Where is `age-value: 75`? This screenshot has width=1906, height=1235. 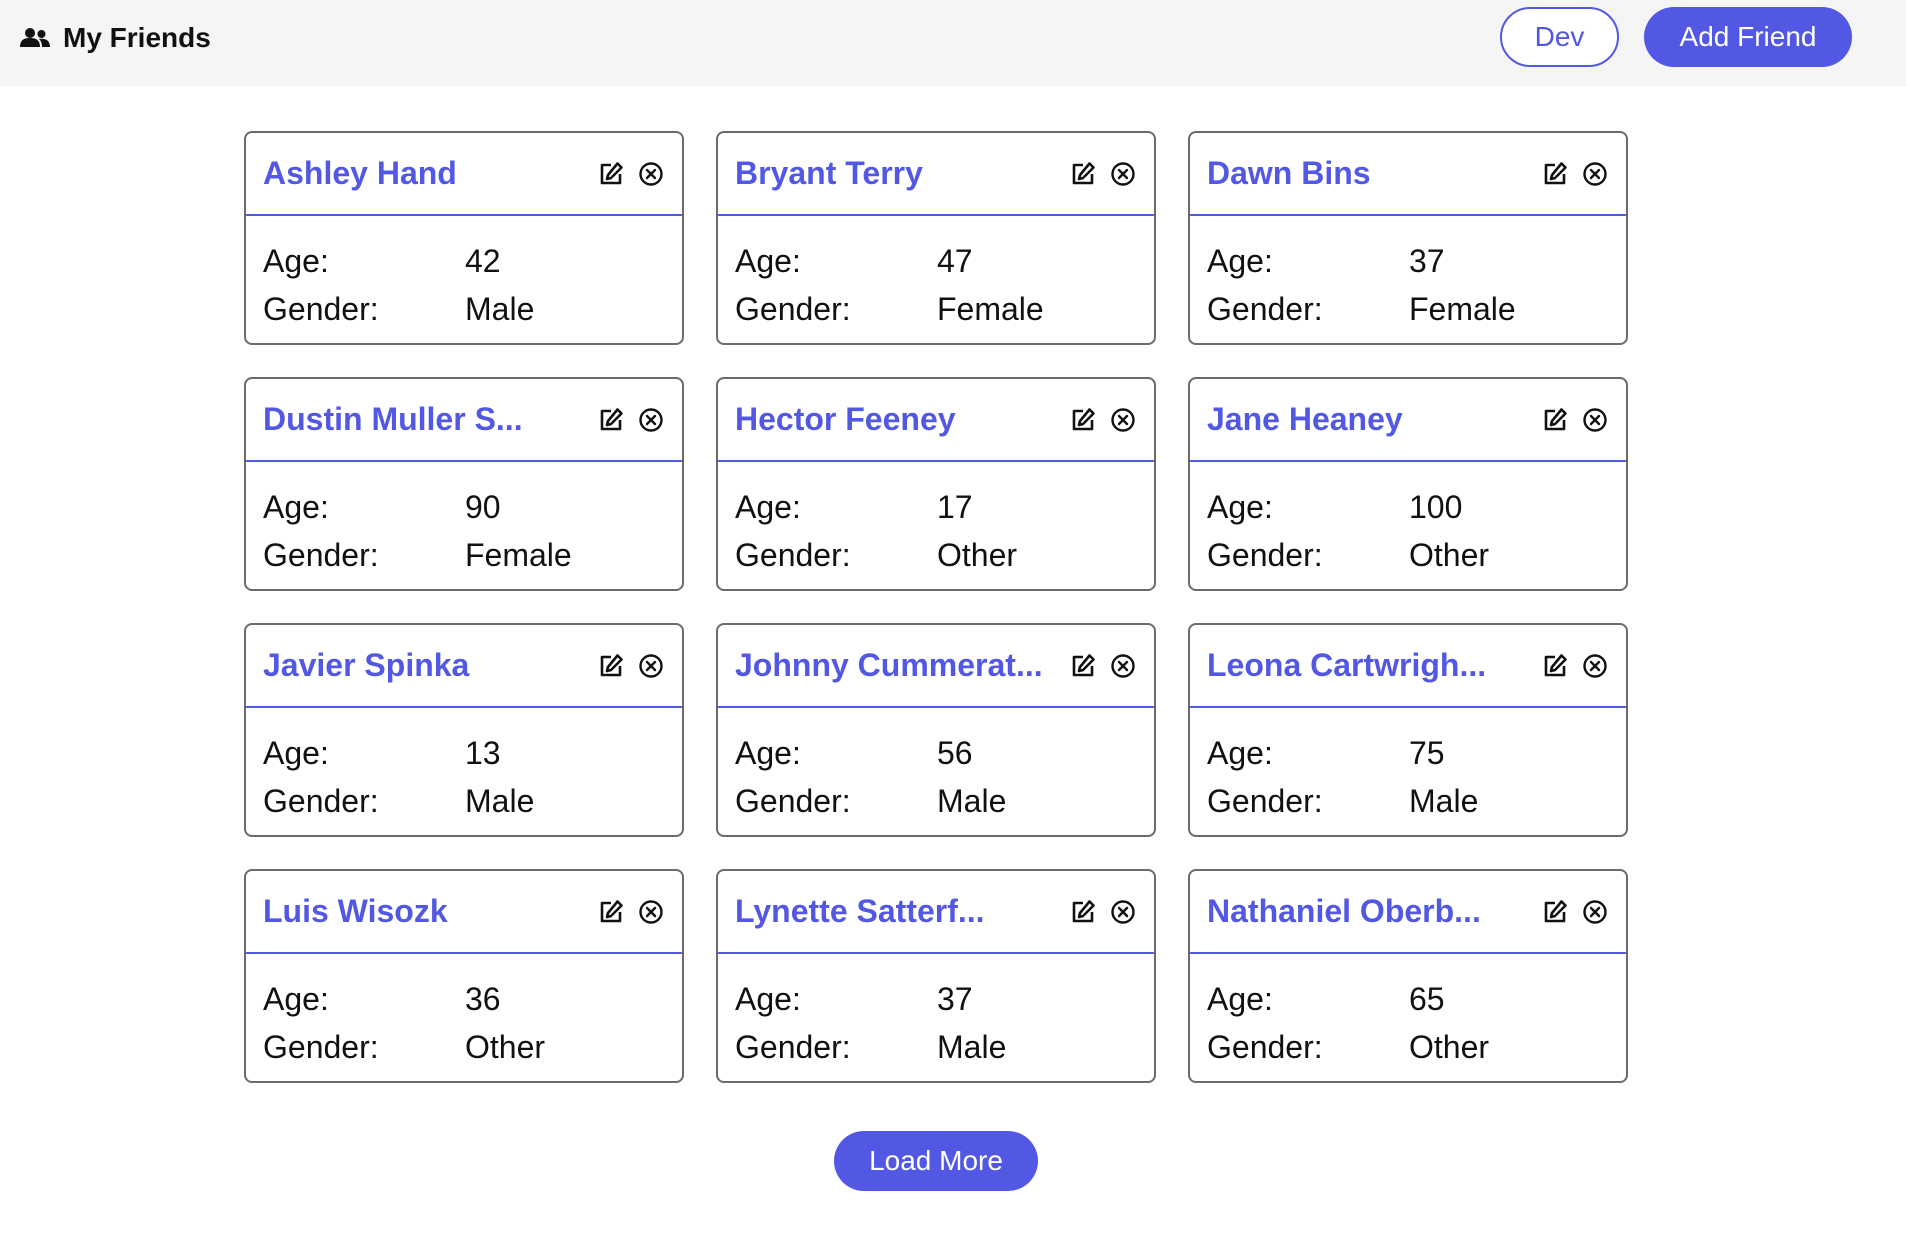 age-value: 75 is located at coordinates (1427, 752).